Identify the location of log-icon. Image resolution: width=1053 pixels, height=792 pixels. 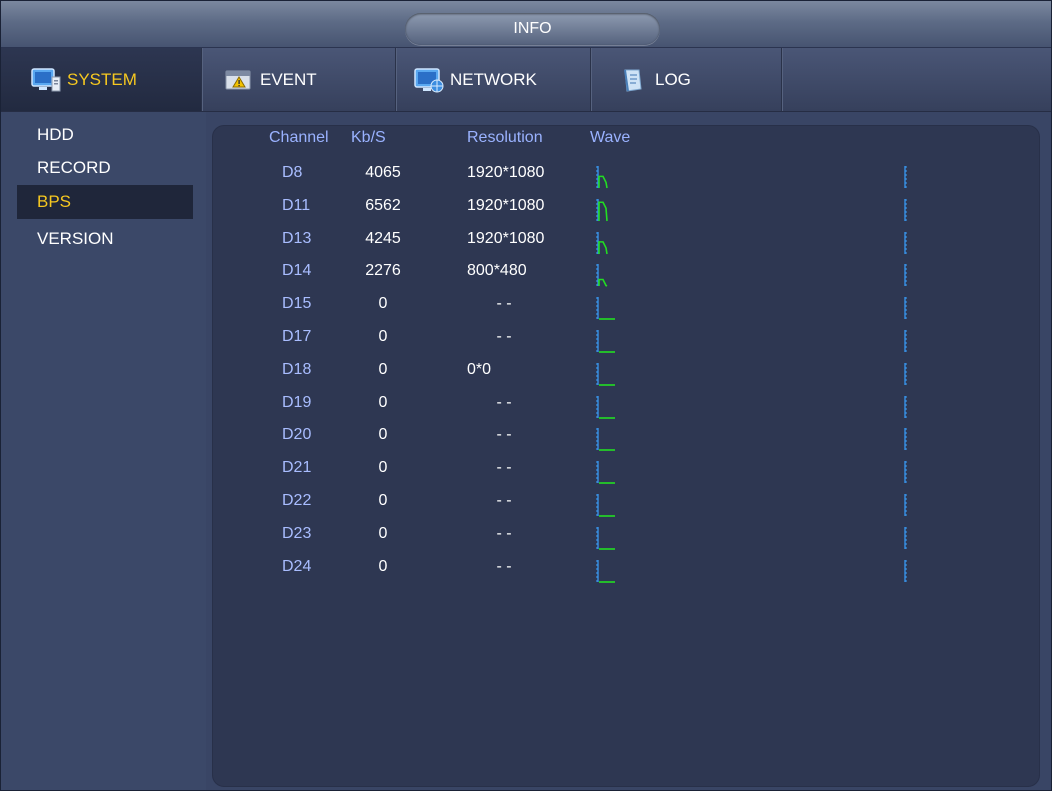
(634, 80).